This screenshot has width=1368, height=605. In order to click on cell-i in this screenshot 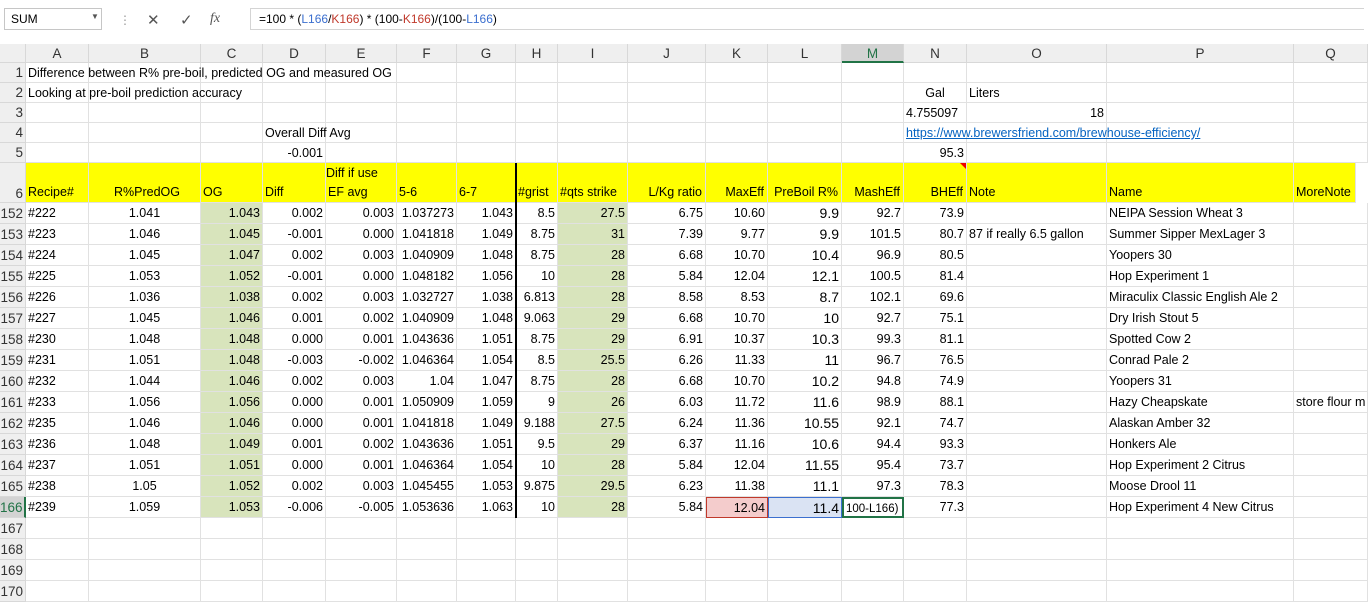, I will do `click(593, 153)`.